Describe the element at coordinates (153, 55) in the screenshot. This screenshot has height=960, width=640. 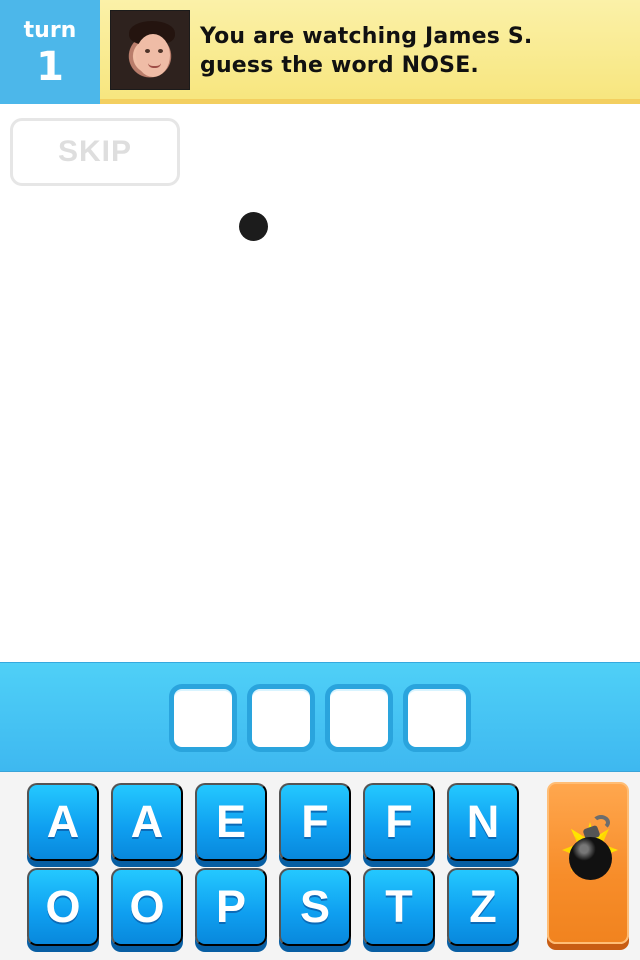
I see `avatar-face` at that location.